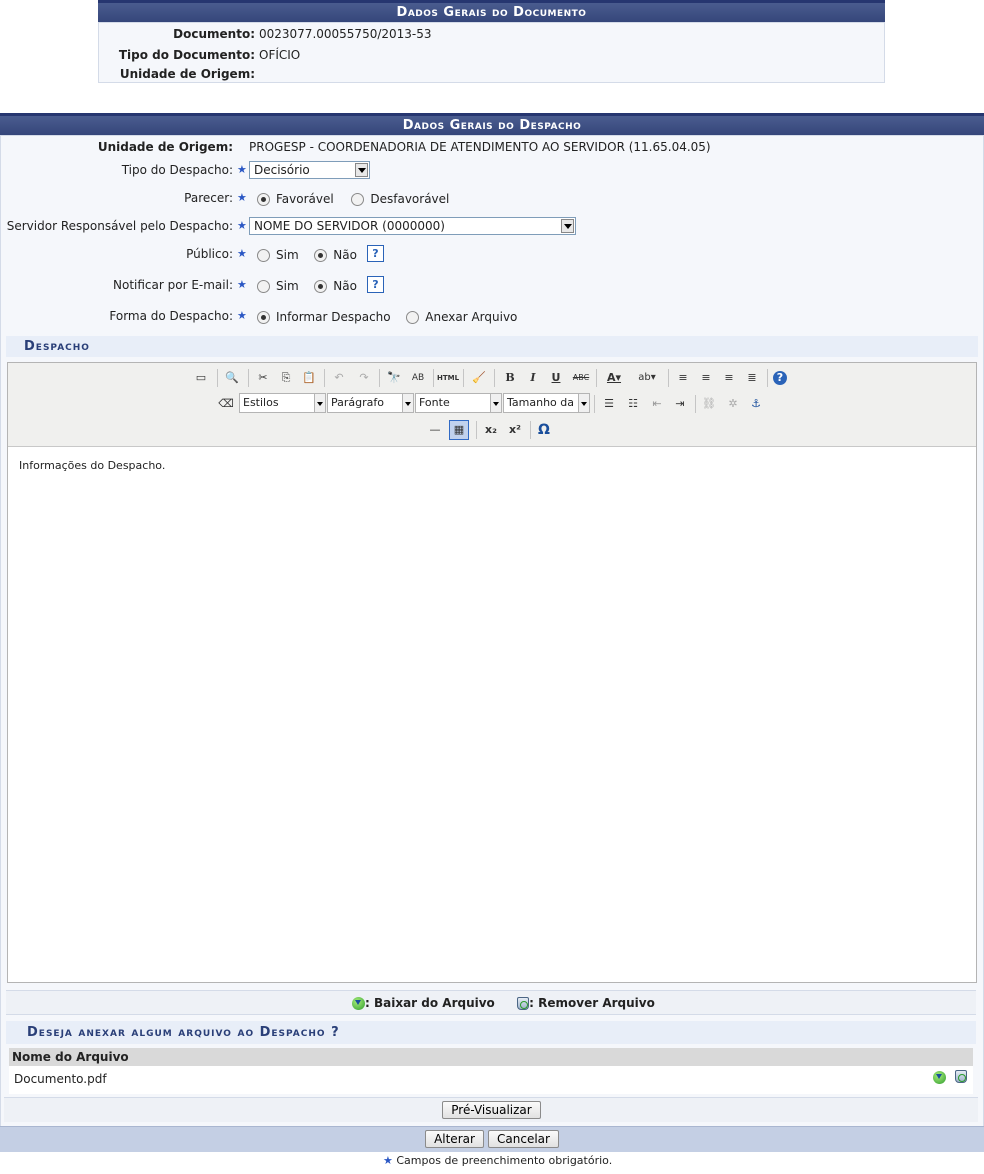 The width and height of the screenshot is (984, 1174). What do you see at coordinates (448, 378) in the screenshot?
I see `html-icon: HTML` at bounding box center [448, 378].